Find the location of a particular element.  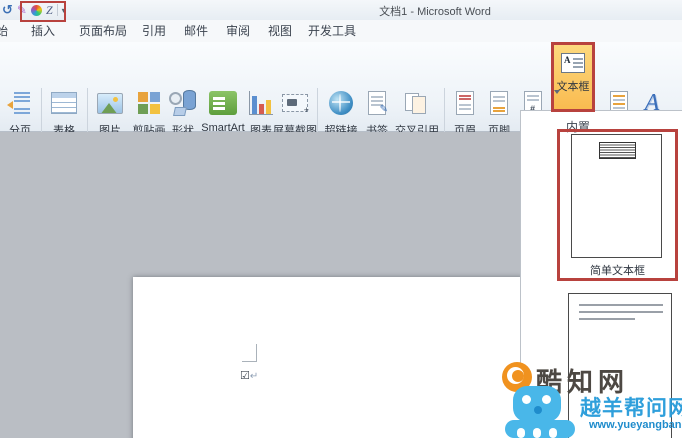

header-icon is located at coordinates (465, 103).